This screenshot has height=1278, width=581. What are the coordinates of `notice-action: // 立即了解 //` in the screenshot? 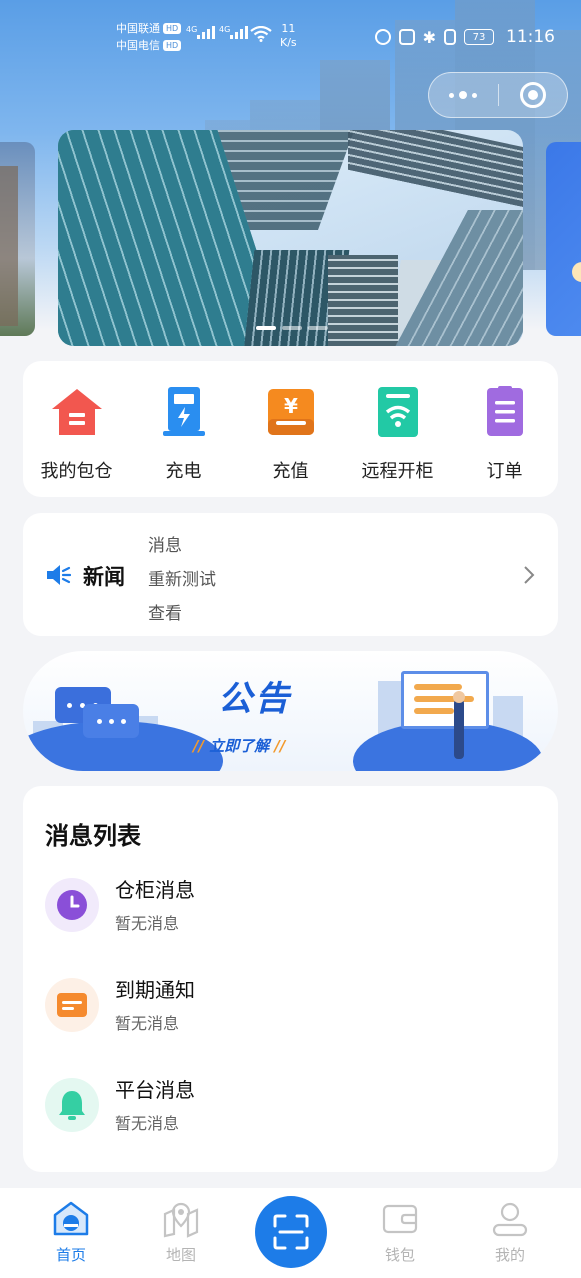 It's located at (239, 746).